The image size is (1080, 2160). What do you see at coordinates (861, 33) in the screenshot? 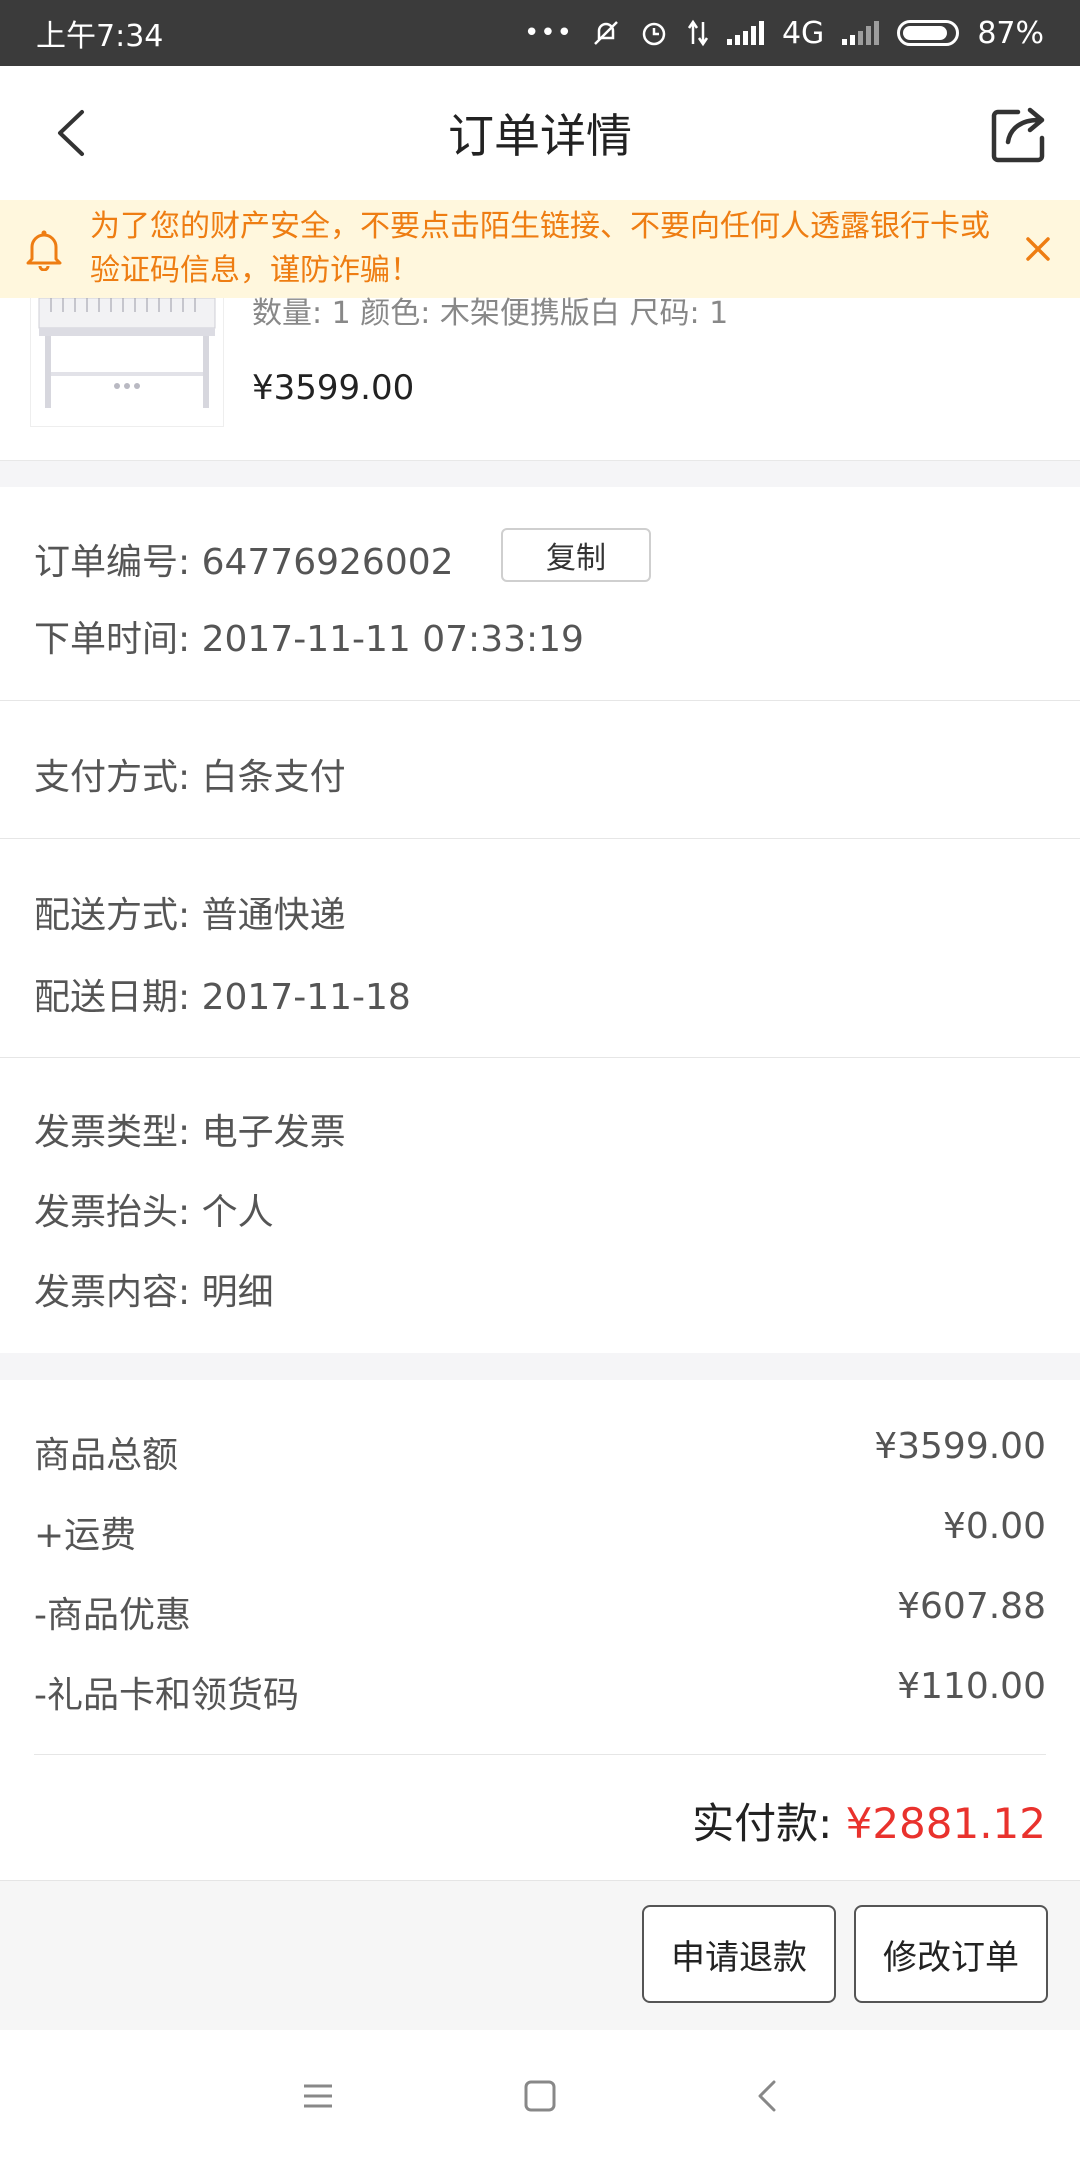
I see `signal-2-icon` at bounding box center [861, 33].